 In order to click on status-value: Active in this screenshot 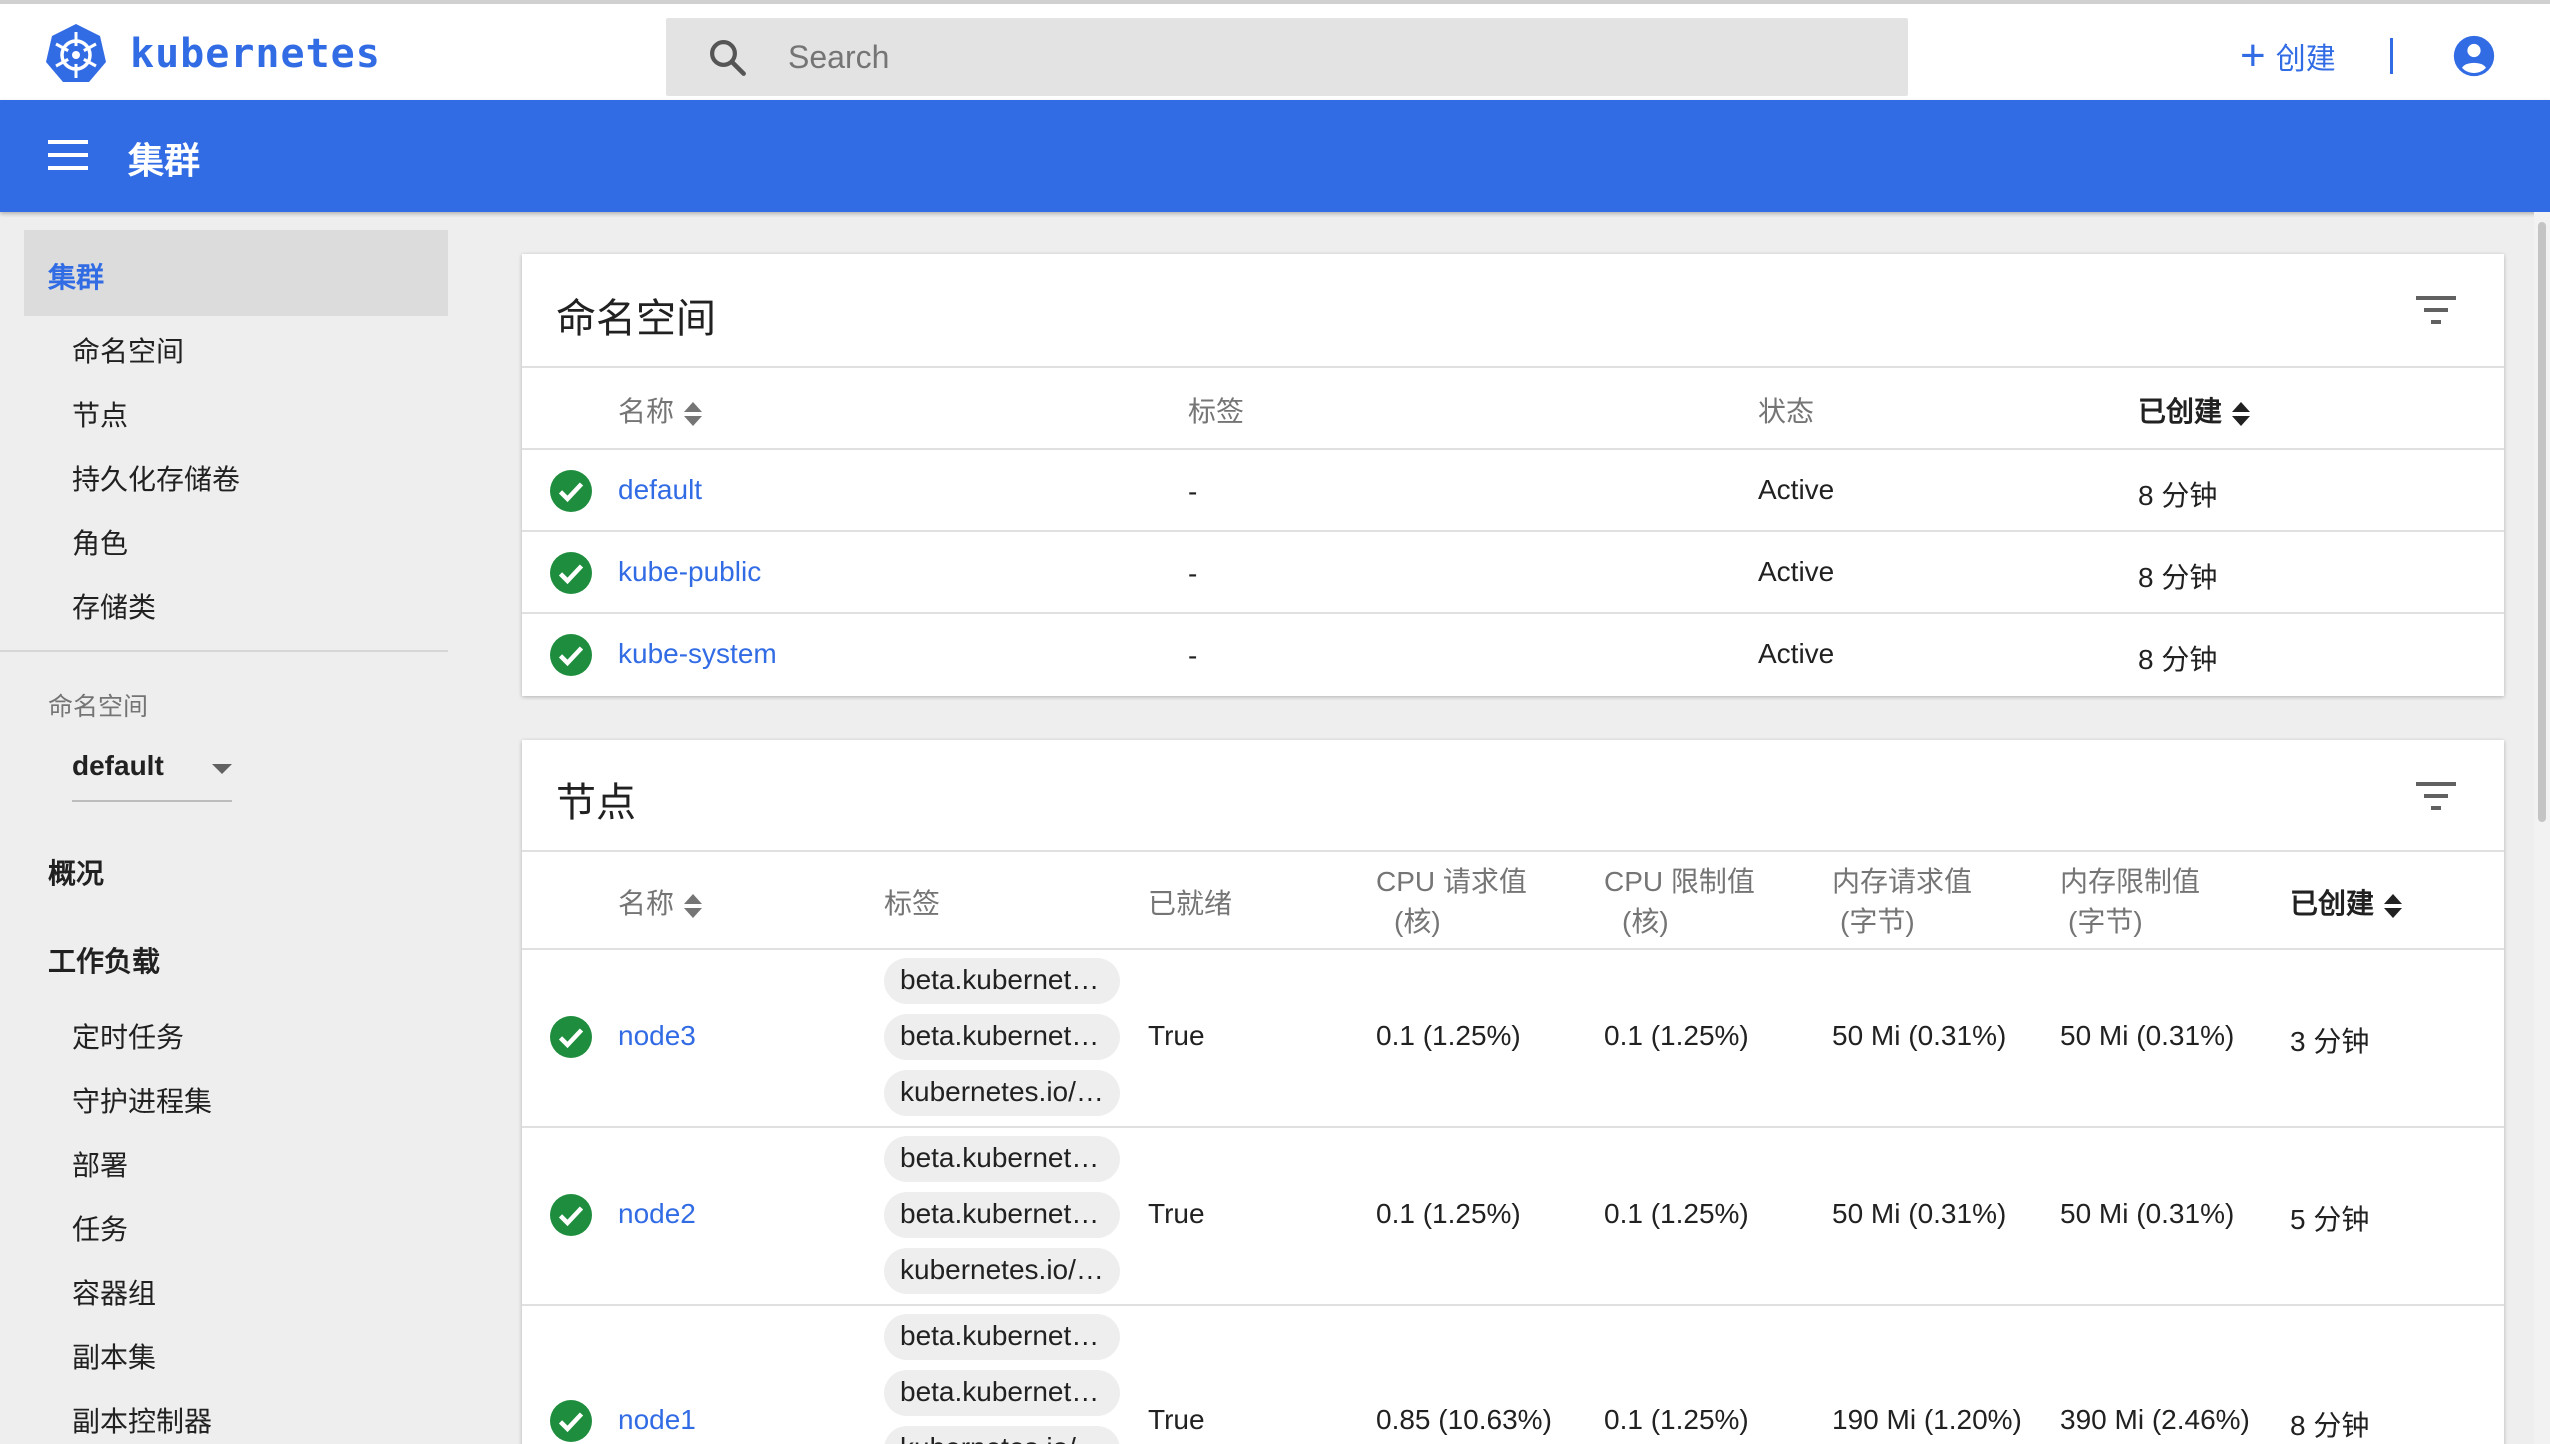, I will do `click(1796, 571)`.